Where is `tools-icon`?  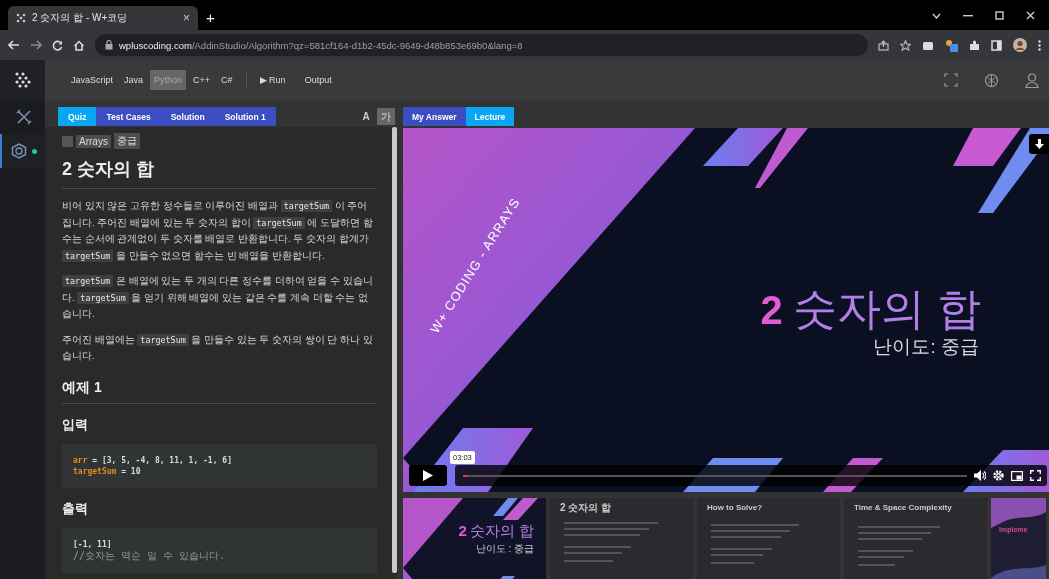 tools-icon is located at coordinates (23, 117).